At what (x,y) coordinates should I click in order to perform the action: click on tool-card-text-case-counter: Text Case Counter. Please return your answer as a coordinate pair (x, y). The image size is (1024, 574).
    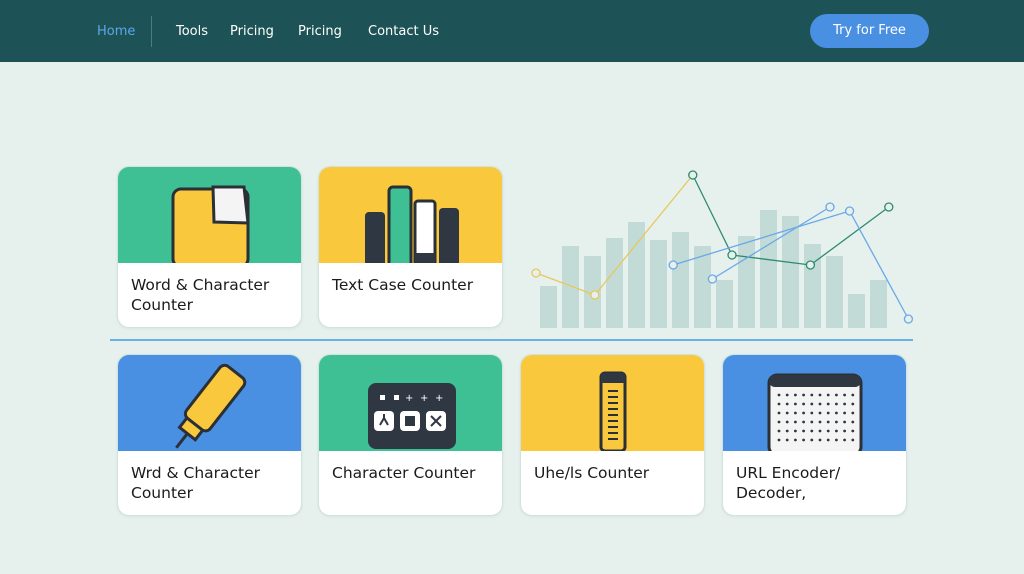
    Looking at the image, I should click on (410, 247).